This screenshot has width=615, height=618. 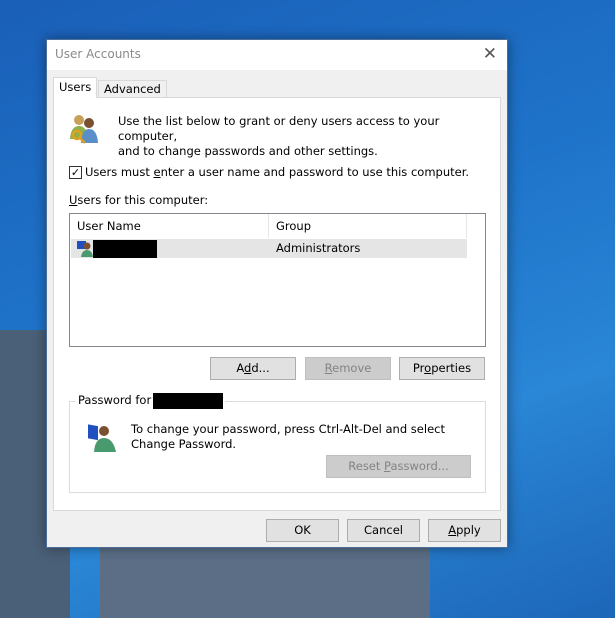 I want to click on close-icon: ✕, so click(x=490, y=54).